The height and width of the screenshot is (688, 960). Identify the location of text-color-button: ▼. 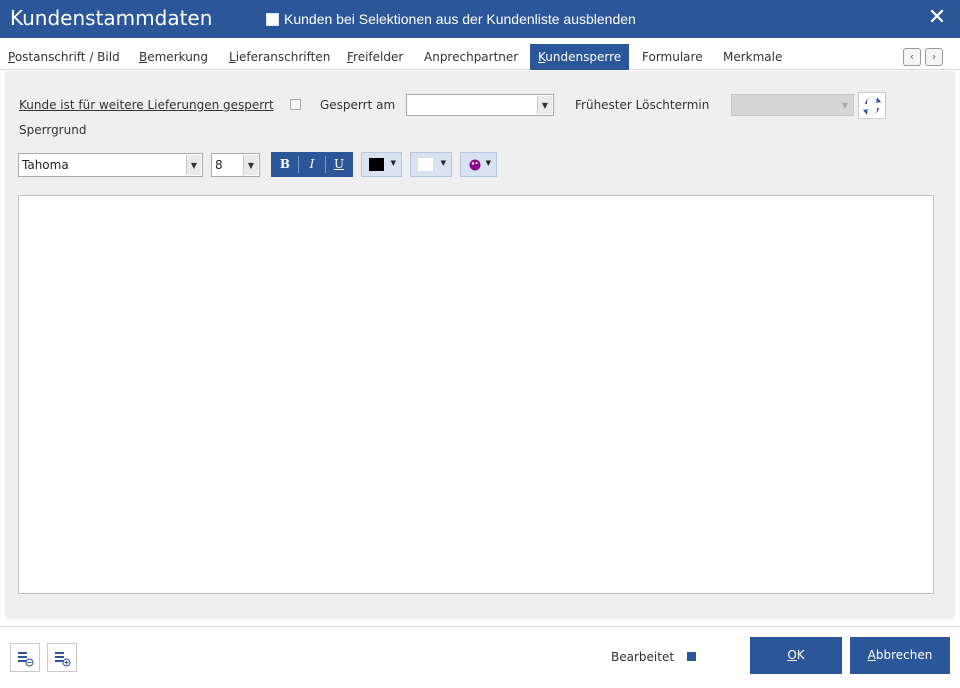
(381, 164).